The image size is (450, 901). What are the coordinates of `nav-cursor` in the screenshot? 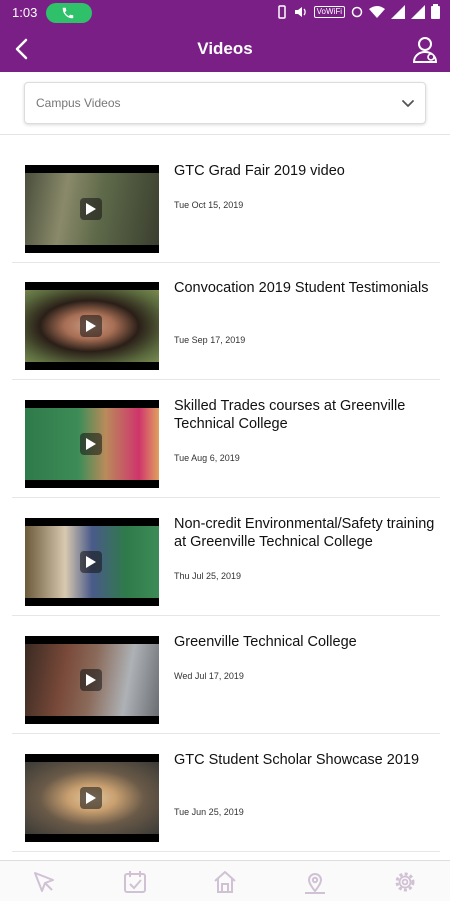 It's located at (44, 882).